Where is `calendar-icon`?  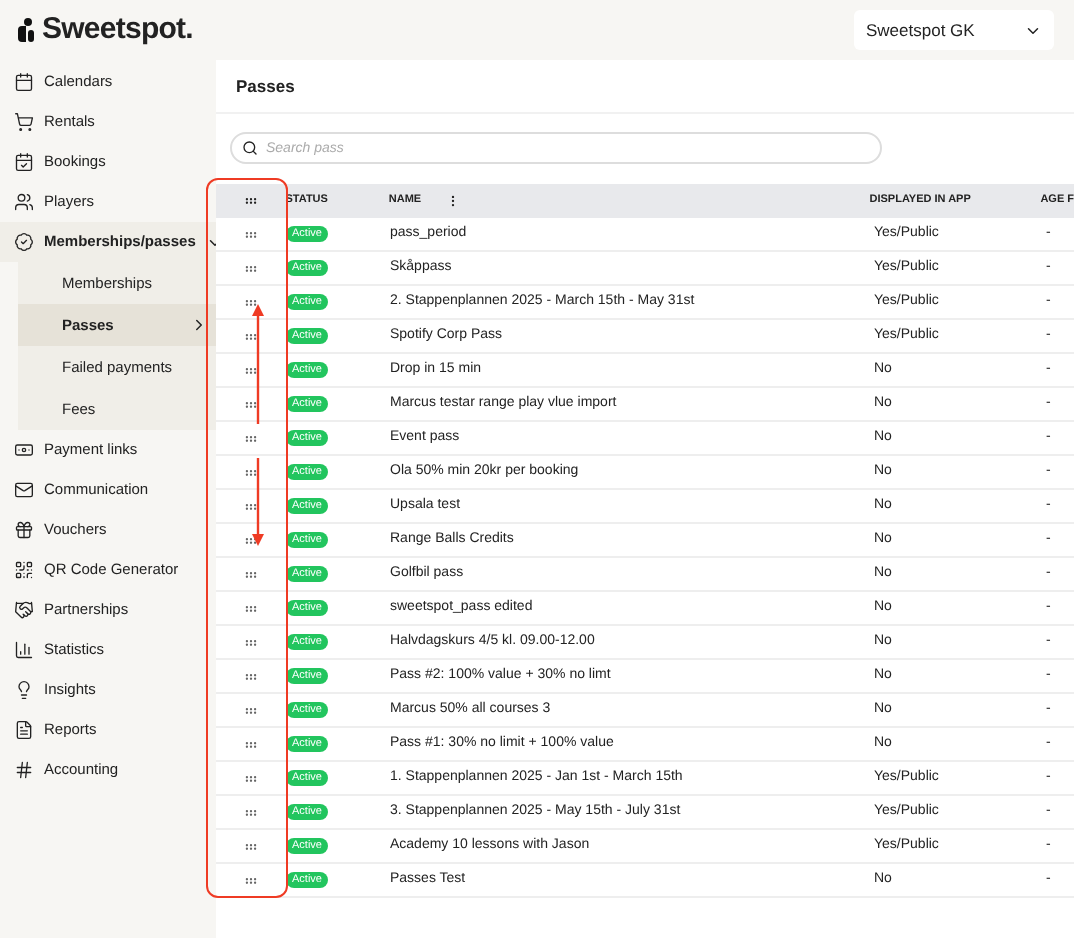 calendar-icon is located at coordinates (24, 82).